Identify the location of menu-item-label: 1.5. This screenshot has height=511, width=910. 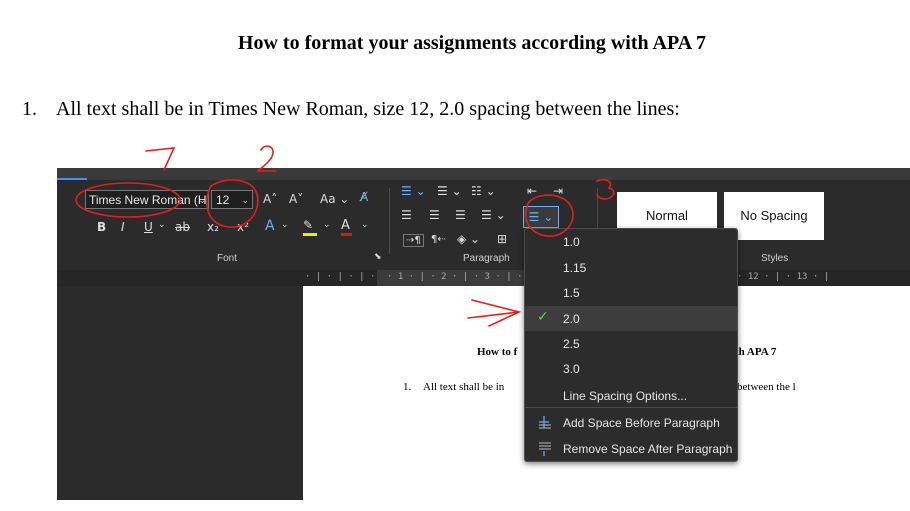
(571, 293).